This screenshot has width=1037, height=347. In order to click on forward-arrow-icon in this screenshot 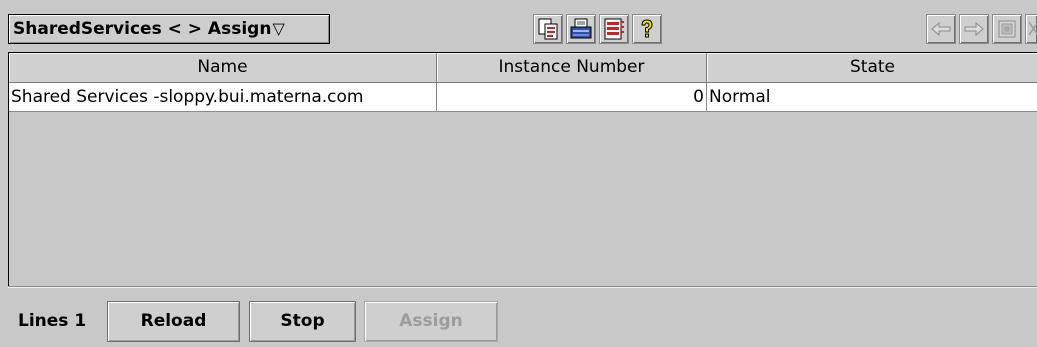, I will do `click(974, 29)`.